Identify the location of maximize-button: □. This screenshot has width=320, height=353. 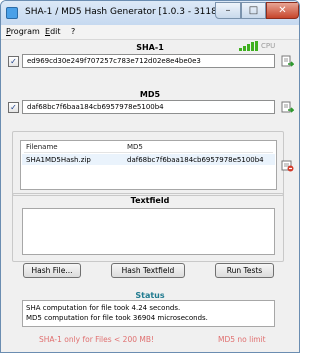
(253, 10).